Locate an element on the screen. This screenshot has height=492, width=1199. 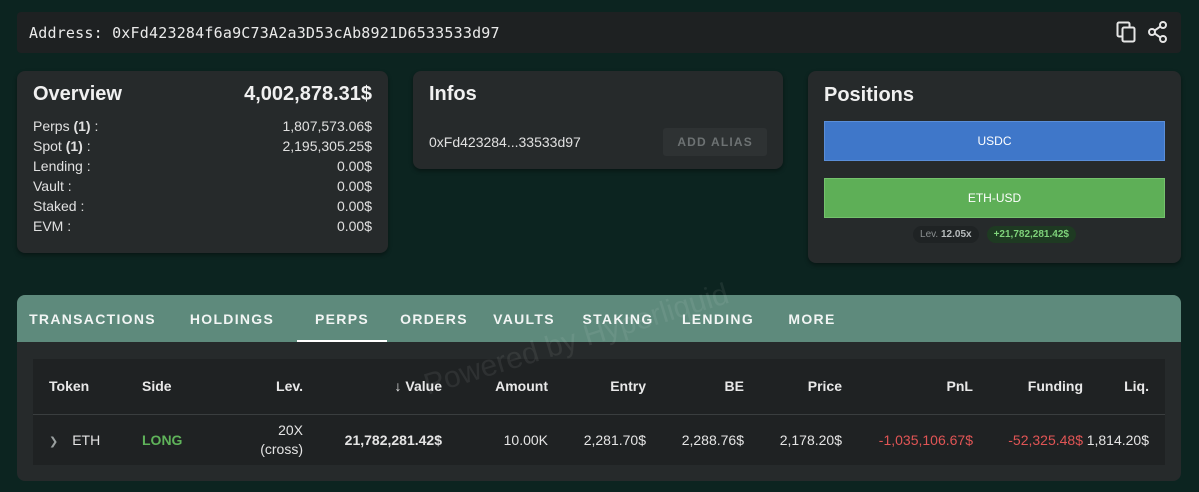
row-value: 2,195,305.25$ is located at coordinates (327, 146).